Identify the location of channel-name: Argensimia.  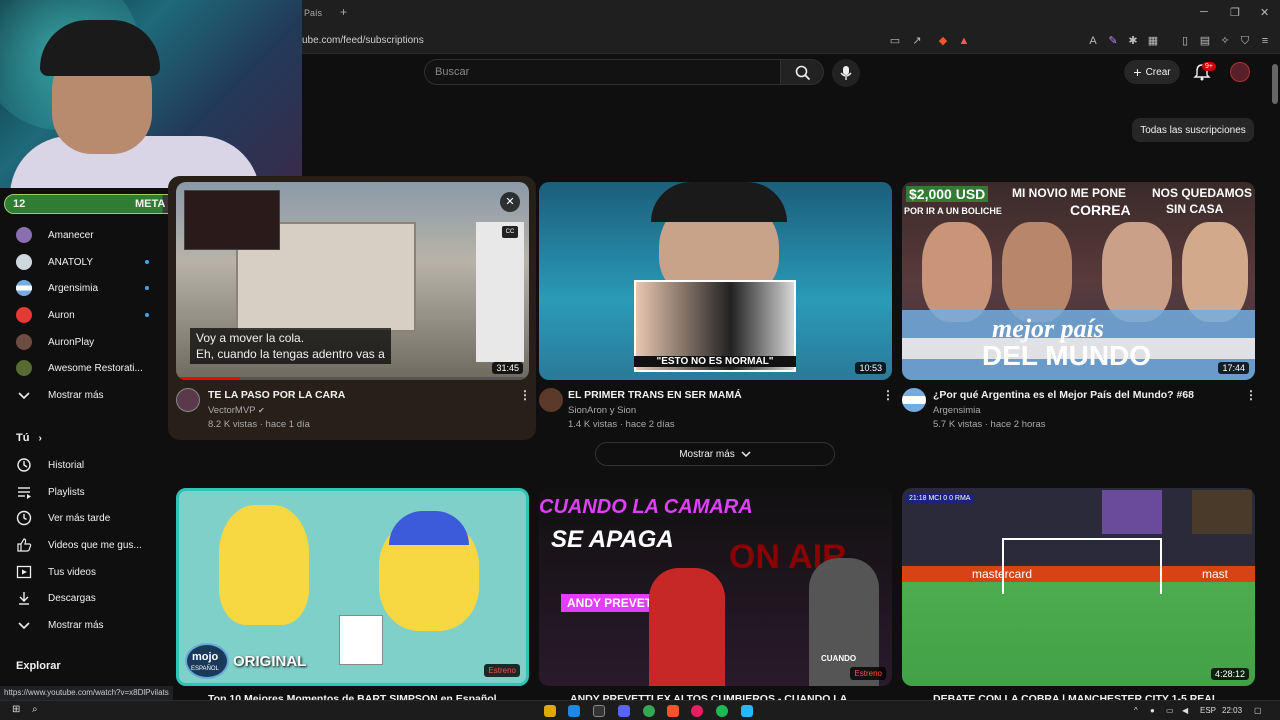
(957, 410).